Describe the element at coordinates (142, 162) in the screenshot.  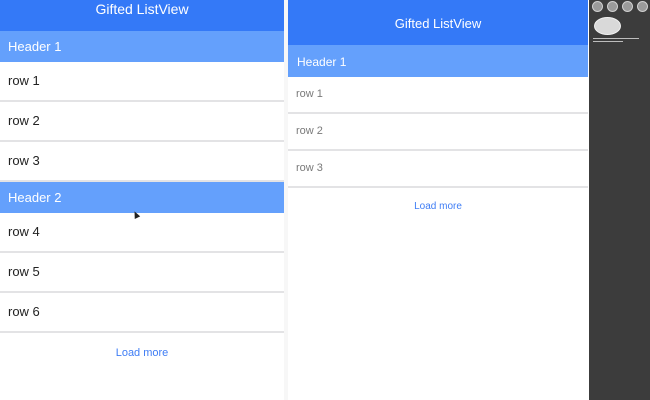
I see `left-row-3: row 3` at that location.